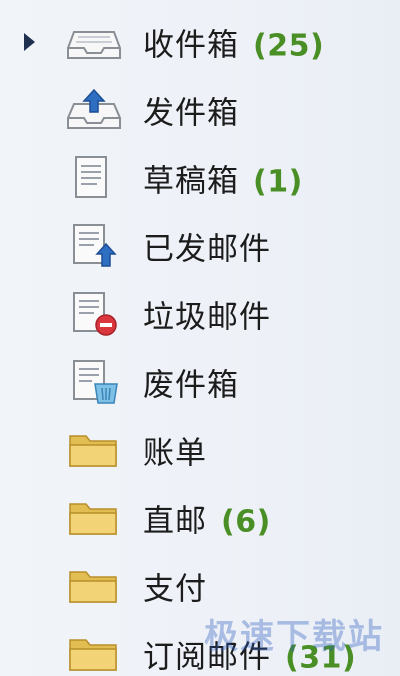 Image resolution: width=400 pixels, height=676 pixels. I want to click on folder-item-inbox: 收件箱 (25), so click(200, 42).